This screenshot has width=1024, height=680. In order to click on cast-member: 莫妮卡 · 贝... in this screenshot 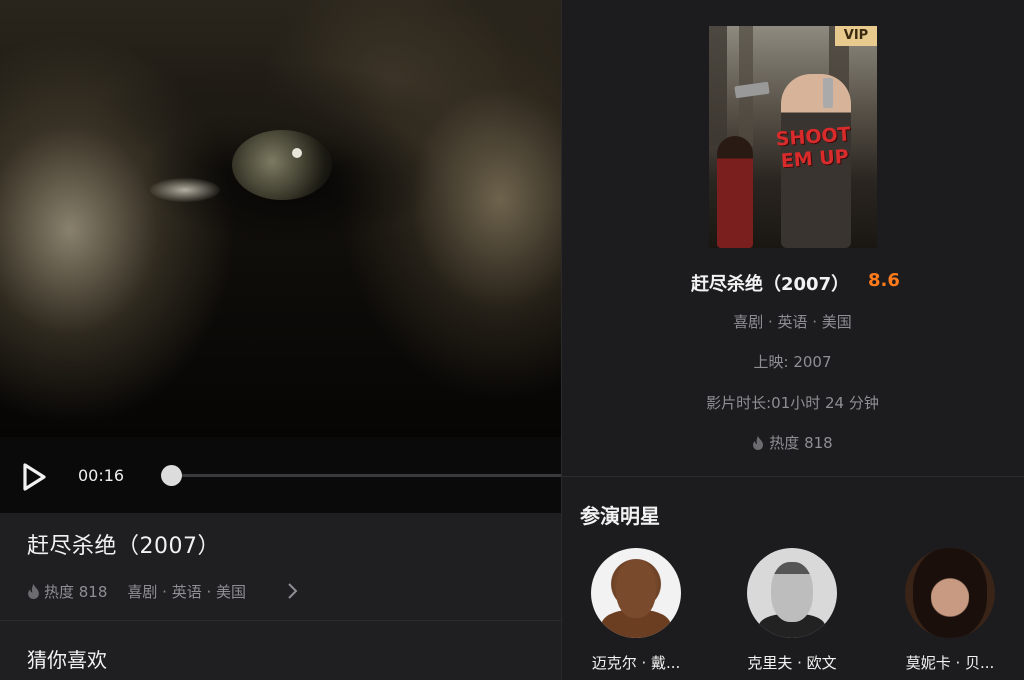, I will do `click(950, 610)`.